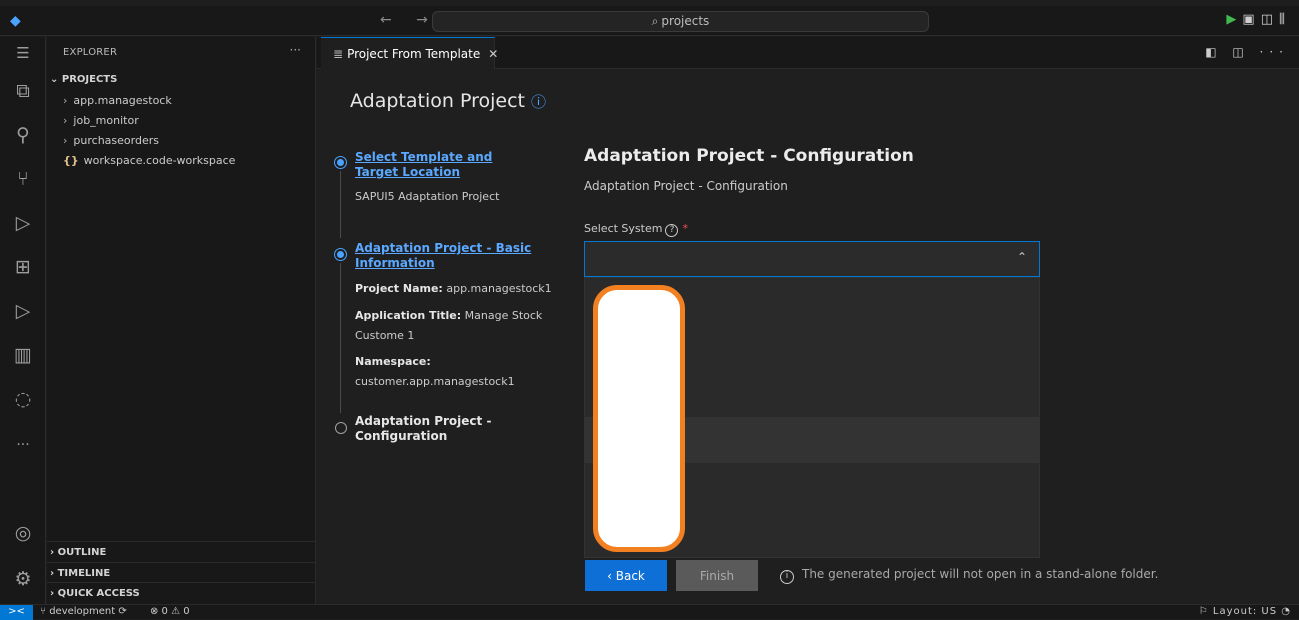 Image resolution: width=1299 pixels, height=620 pixels. Describe the element at coordinates (117, 100) in the screenshot. I see `tree-item-app-managestock: › app.managestock` at that location.